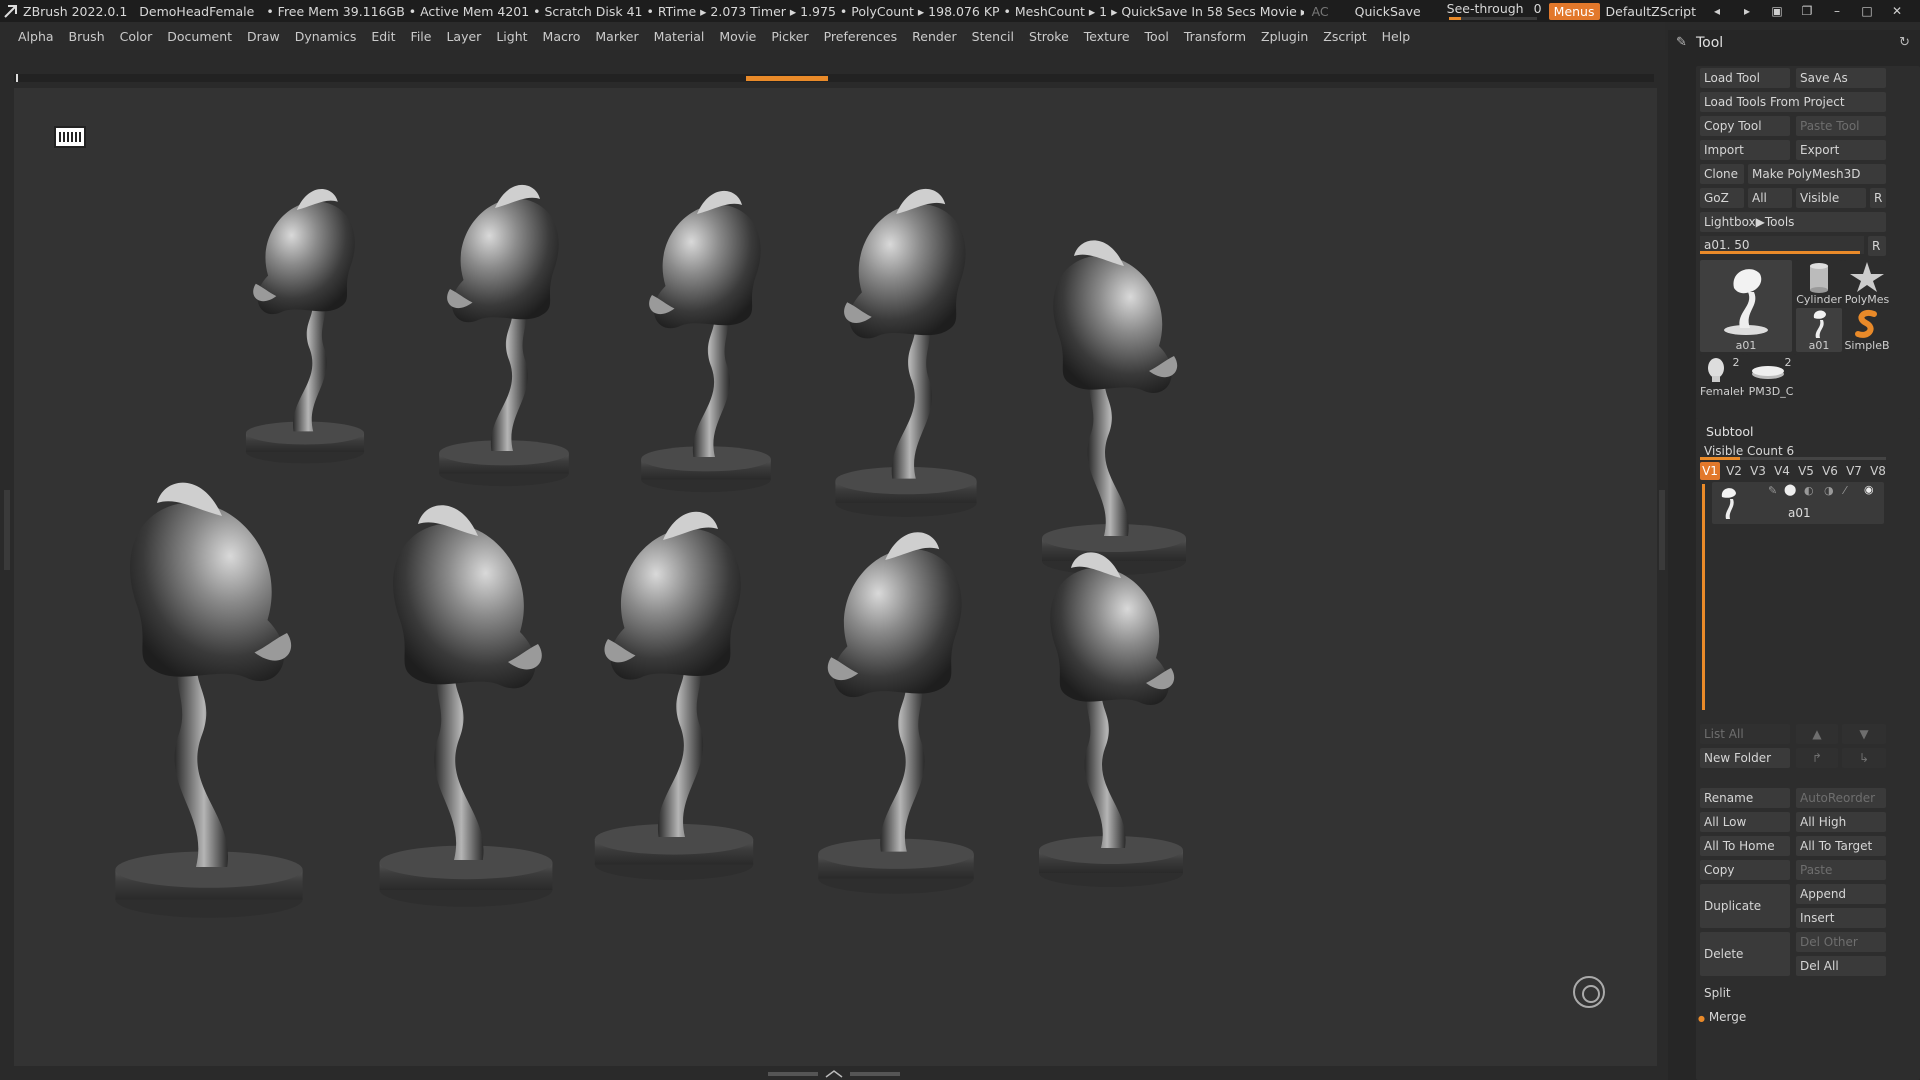 This screenshot has width=1920, height=1080. I want to click on menu-brush: Brush, so click(87, 36).